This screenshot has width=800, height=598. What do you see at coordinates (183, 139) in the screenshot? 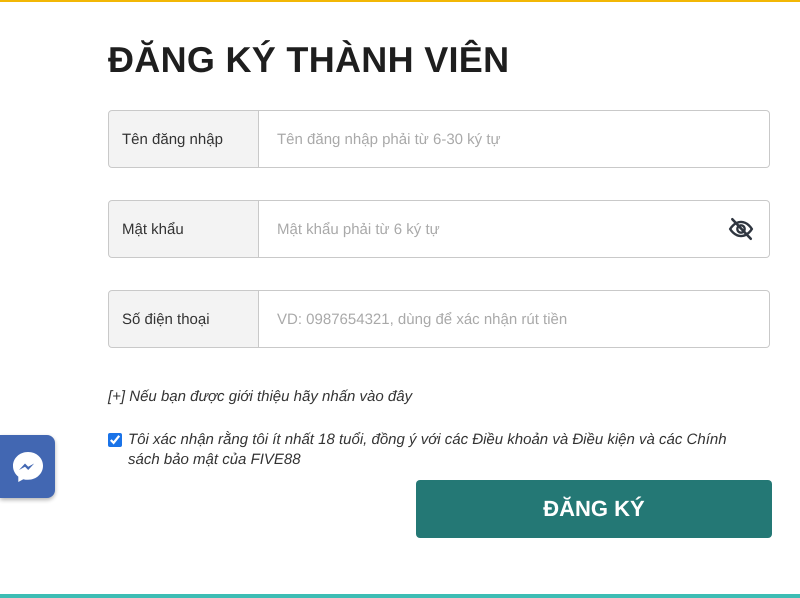
I see `field-label: Tên đăng nhập` at bounding box center [183, 139].